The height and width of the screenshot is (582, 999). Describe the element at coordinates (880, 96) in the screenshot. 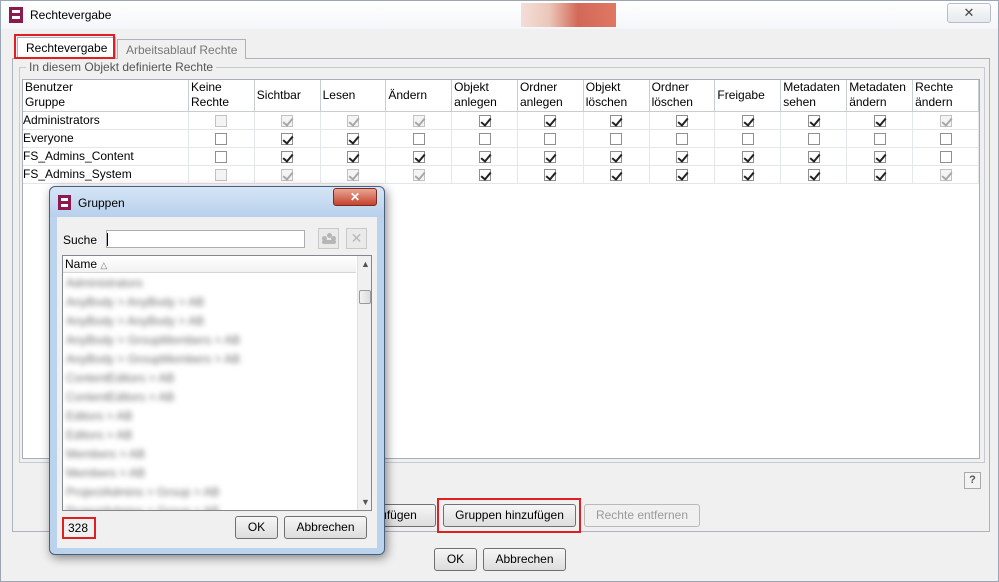

I see `column-header: Metadaten ändern` at that location.